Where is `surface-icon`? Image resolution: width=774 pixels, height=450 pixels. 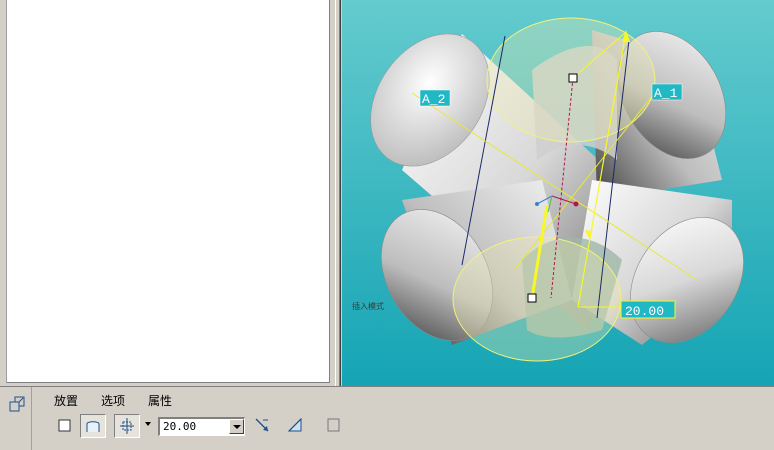 surface-icon is located at coordinates (93, 426).